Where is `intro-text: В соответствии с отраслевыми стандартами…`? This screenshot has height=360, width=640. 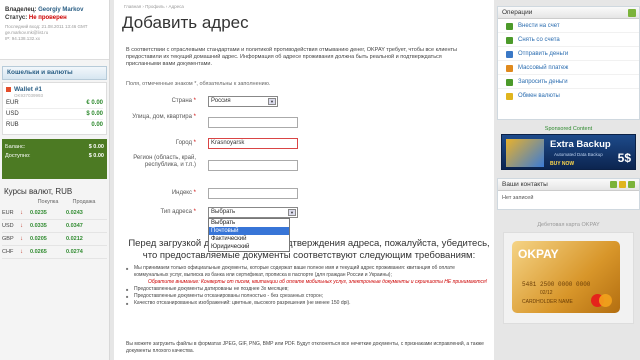 intro-text: В соответствии с отраслевыми стандартами… is located at coordinates (291, 57).